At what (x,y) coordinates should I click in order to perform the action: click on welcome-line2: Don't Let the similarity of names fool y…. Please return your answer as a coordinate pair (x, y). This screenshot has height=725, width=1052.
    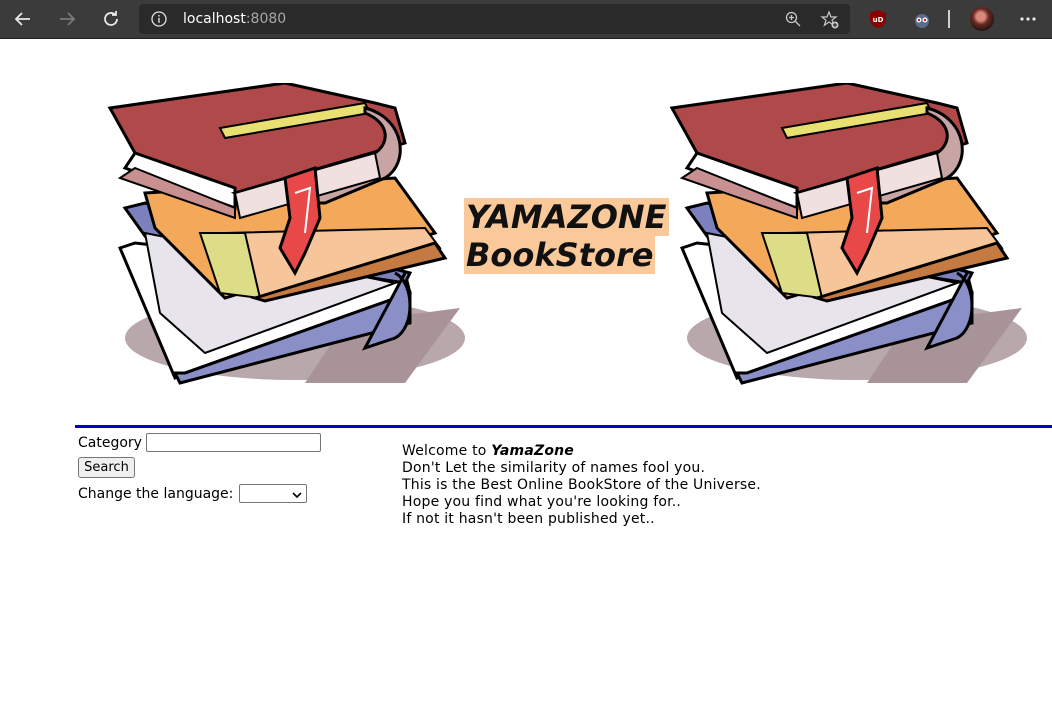
    Looking at the image, I should click on (554, 468).